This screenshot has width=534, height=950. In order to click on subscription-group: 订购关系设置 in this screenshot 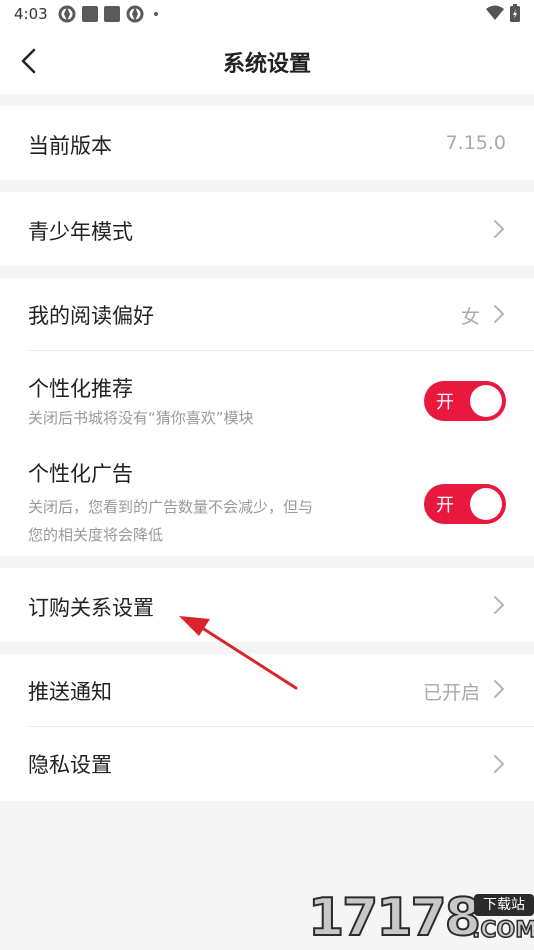, I will do `click(267, 605)`.